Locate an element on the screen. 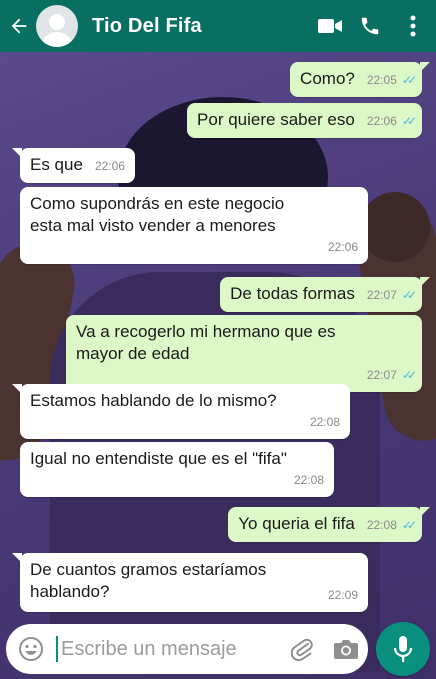 This screenshot has height=679, width=436. emoji-icon is located at coordinates (31, 649).